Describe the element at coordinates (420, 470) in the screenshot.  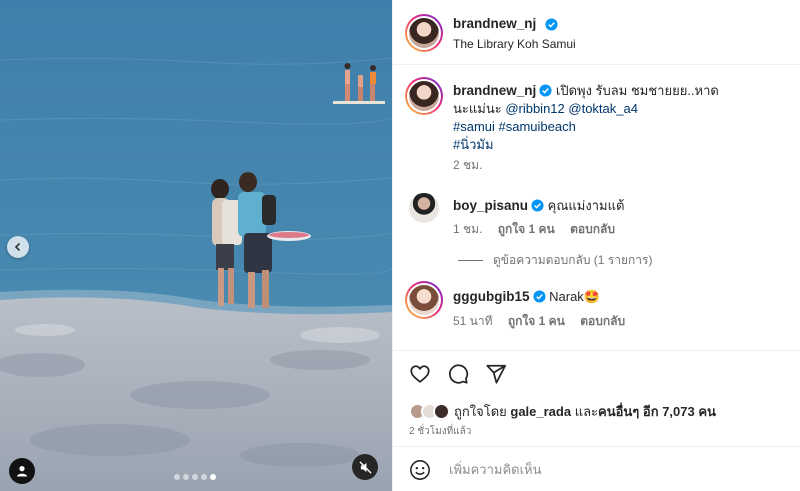
I see `smiley-icon` at that location.